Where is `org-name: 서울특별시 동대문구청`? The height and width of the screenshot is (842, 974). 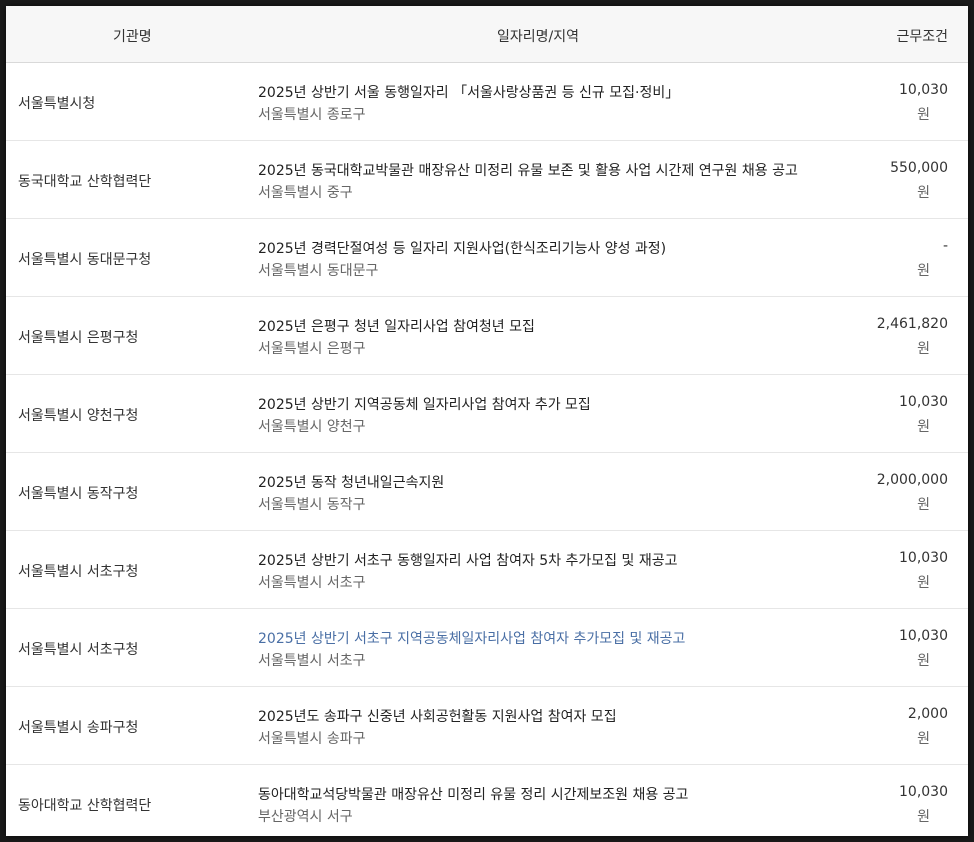 org-name: 서울특별시 동대문구청 is located at coordinates (85, 260).